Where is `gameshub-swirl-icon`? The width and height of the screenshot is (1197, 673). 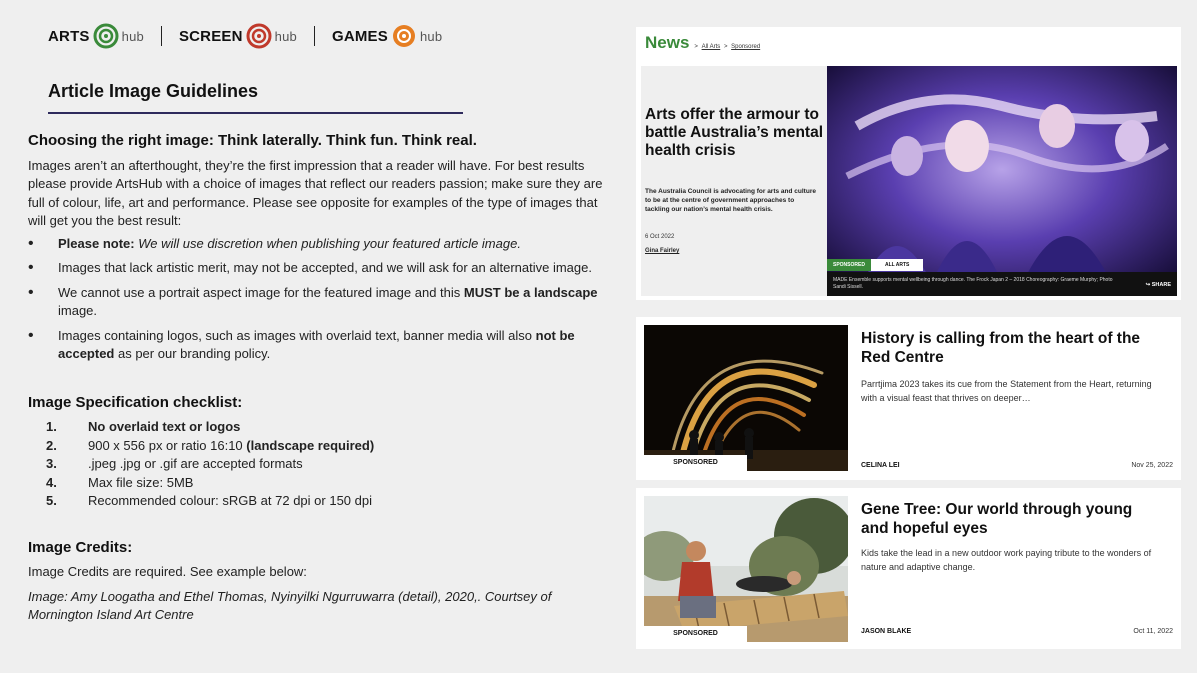 gameshub-swirl-icon is located at coordinates (403, 36).